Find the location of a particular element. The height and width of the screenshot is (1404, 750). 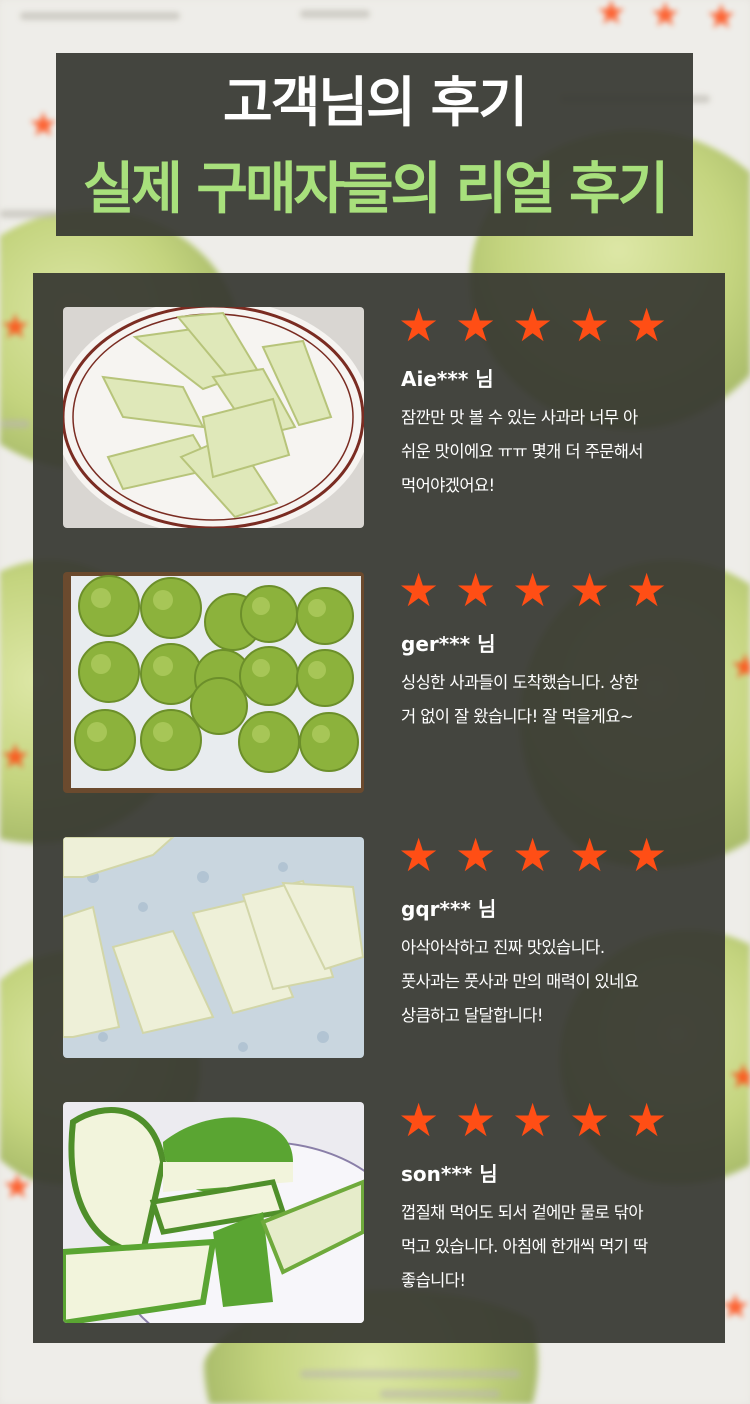

review-photo-apple-wedges is located at coordinates (213, 1212).